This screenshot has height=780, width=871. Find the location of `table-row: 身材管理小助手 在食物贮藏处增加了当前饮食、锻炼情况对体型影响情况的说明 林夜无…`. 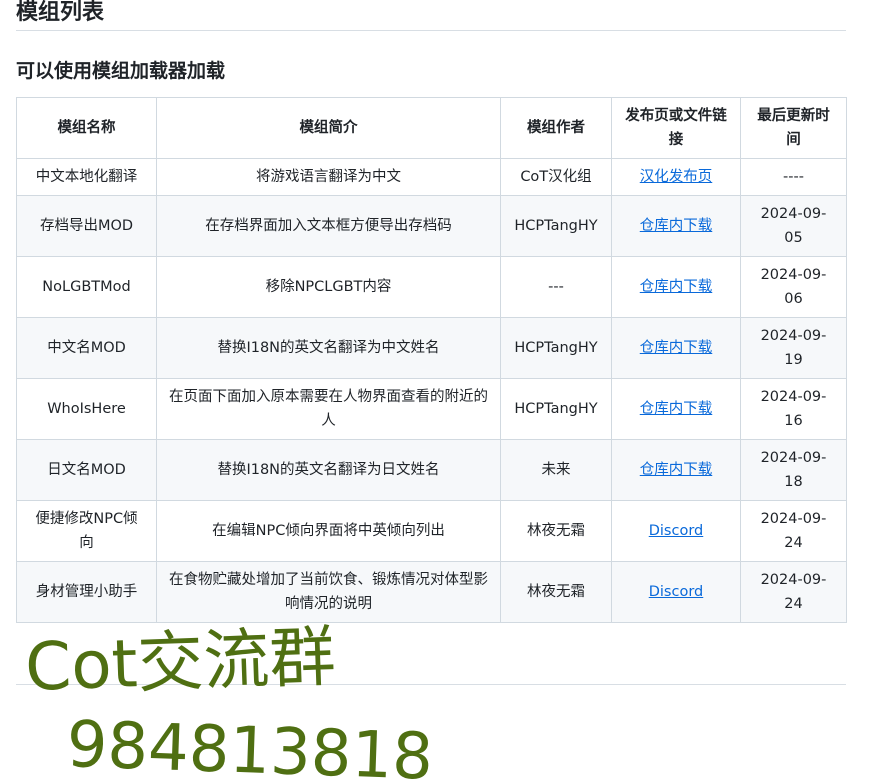

table-row: 身材管理小助手 在食物贮藏处增加了当前饮食、锻炼情况对体型影响情况的说明 林夜无… is located at coordinates (431, 592).